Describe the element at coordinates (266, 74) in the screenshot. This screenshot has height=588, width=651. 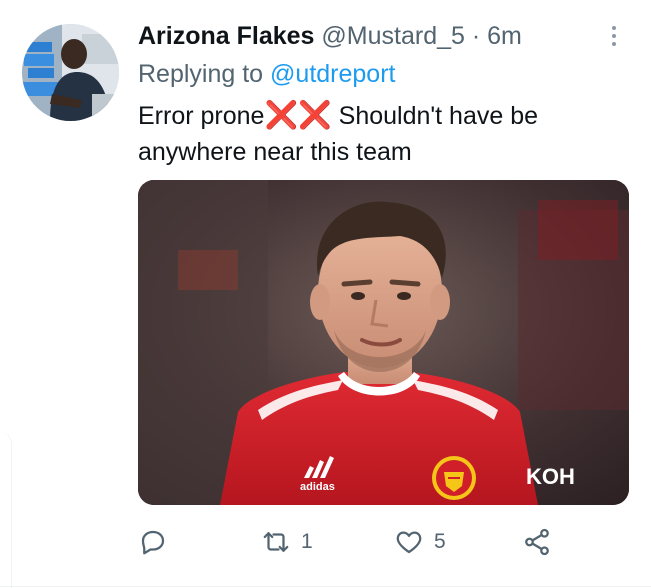
I see `replying-to: Replying to @utdreport` at that location.